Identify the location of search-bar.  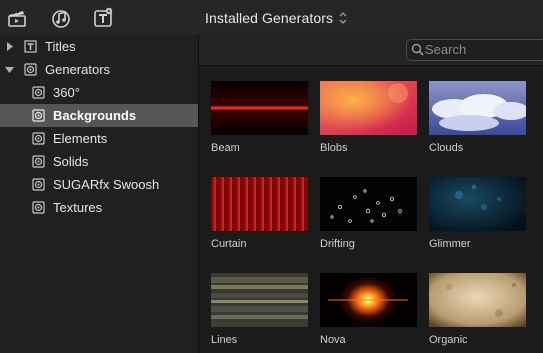
(371, 50).